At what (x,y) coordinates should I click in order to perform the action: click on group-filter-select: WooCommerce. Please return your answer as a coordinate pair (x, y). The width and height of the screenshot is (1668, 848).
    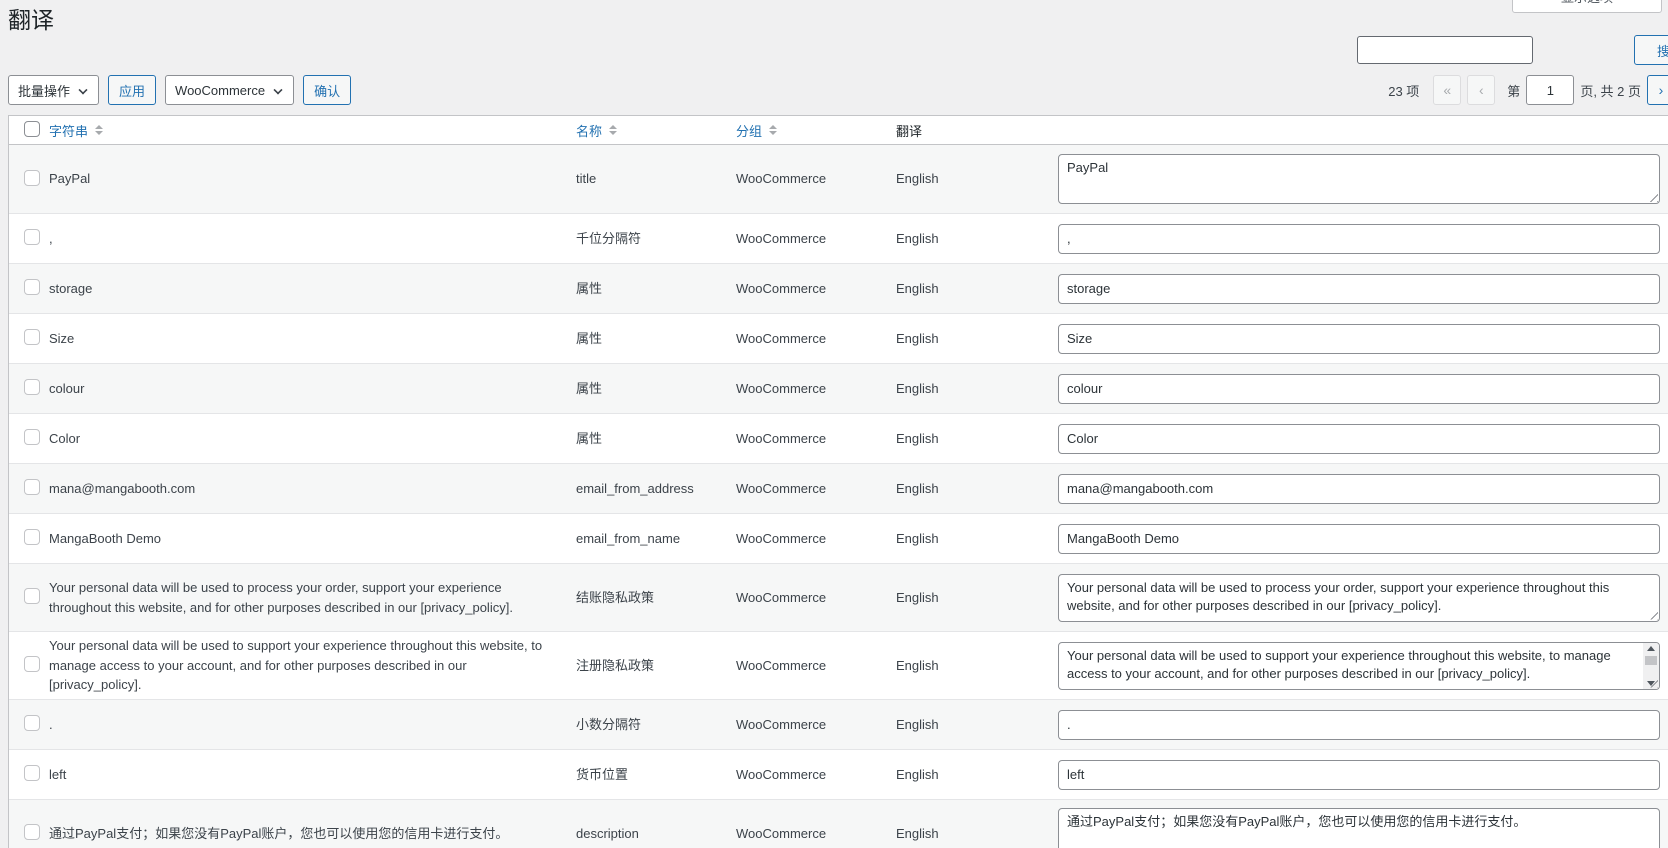
    Looking at the image, I should click on (230, 90).